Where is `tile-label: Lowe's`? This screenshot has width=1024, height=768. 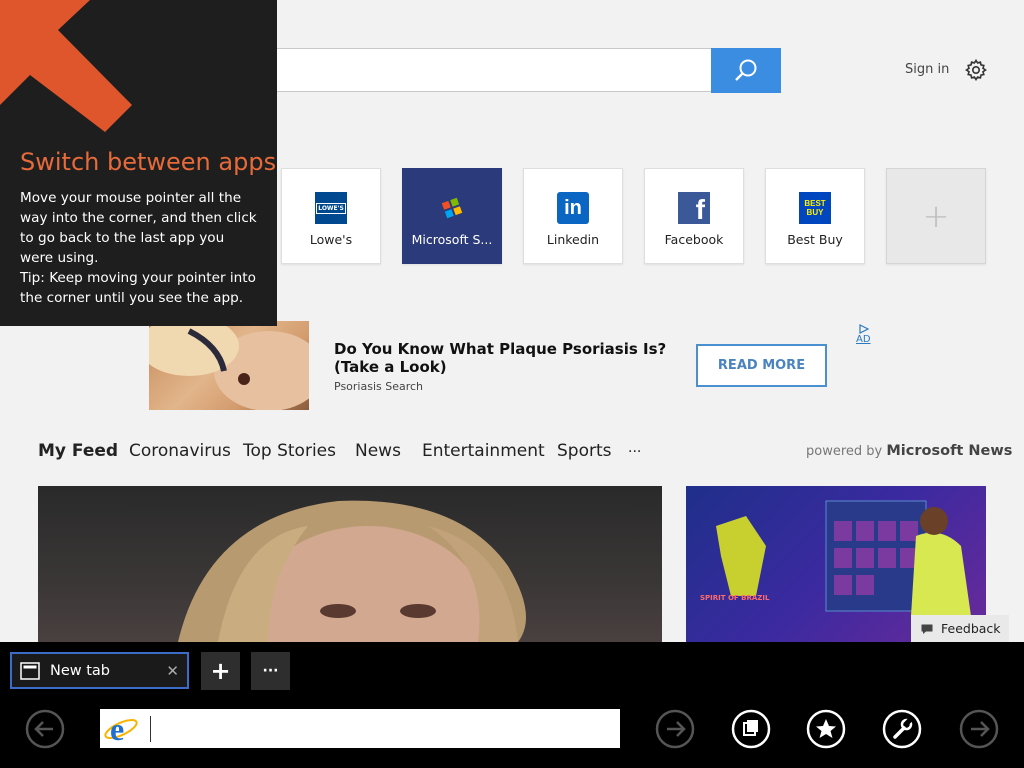 tile-label: Lowe's is located at coordinates (331, 239).